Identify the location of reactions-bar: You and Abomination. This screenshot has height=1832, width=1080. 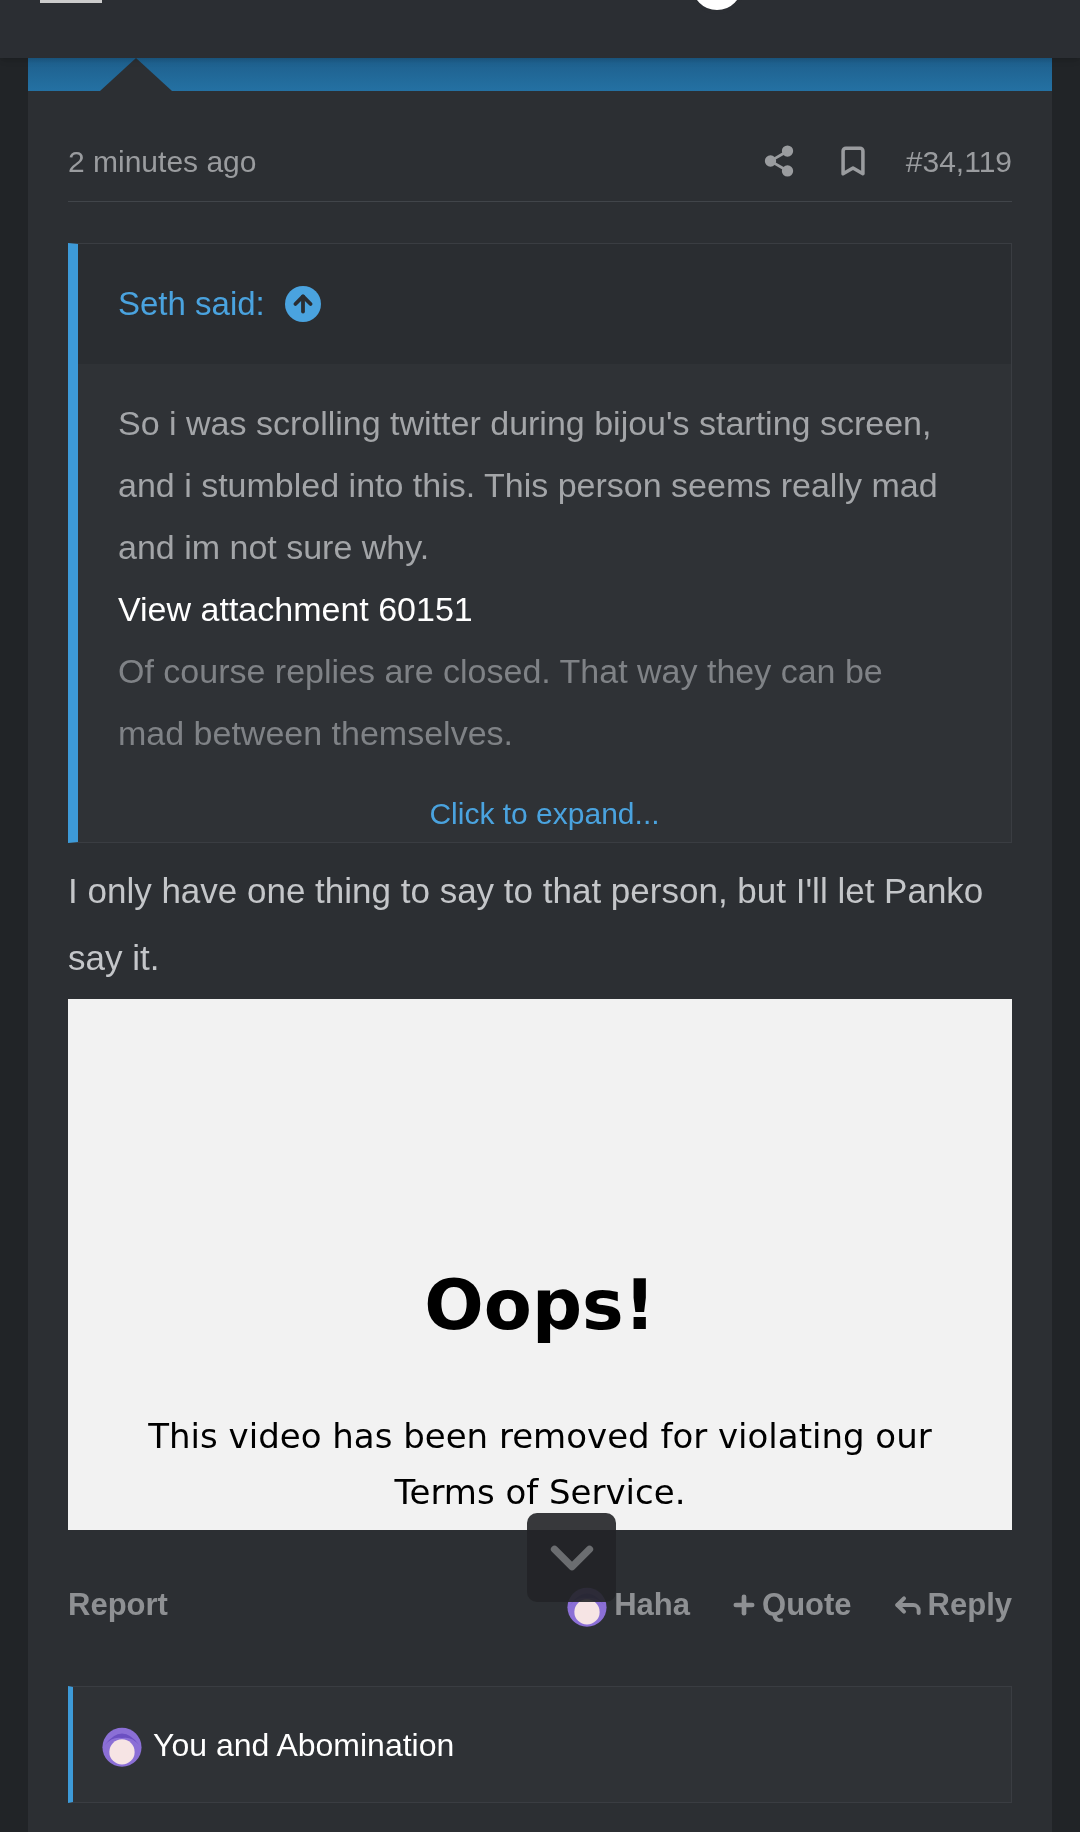
(540, 1744).